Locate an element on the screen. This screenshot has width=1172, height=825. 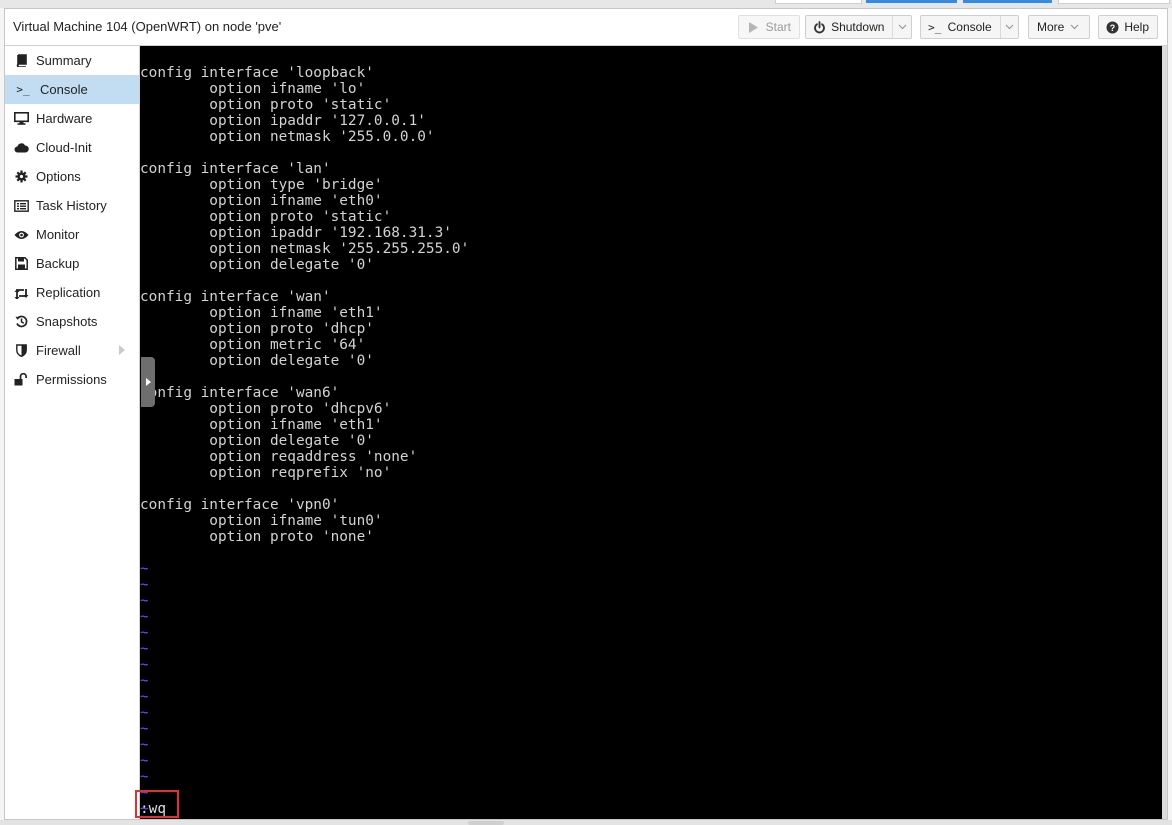
top-strip is located at coordinates (586, 4).